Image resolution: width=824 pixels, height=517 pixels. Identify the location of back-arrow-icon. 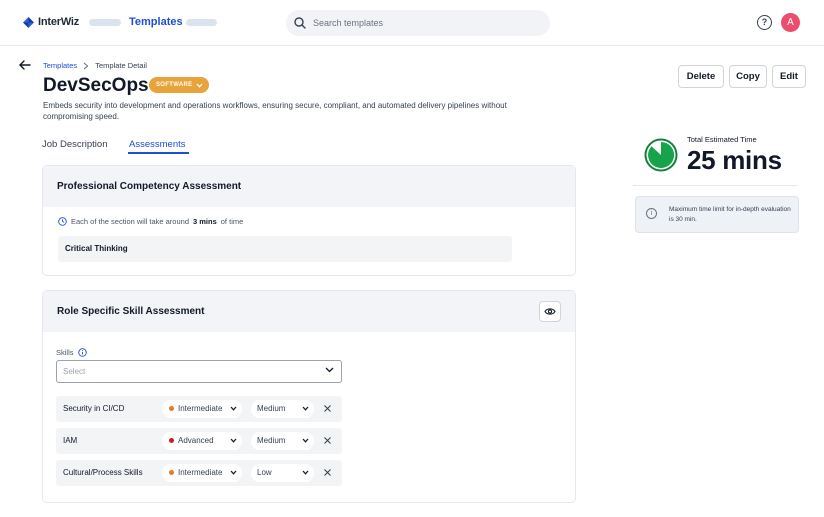
(25, 65).